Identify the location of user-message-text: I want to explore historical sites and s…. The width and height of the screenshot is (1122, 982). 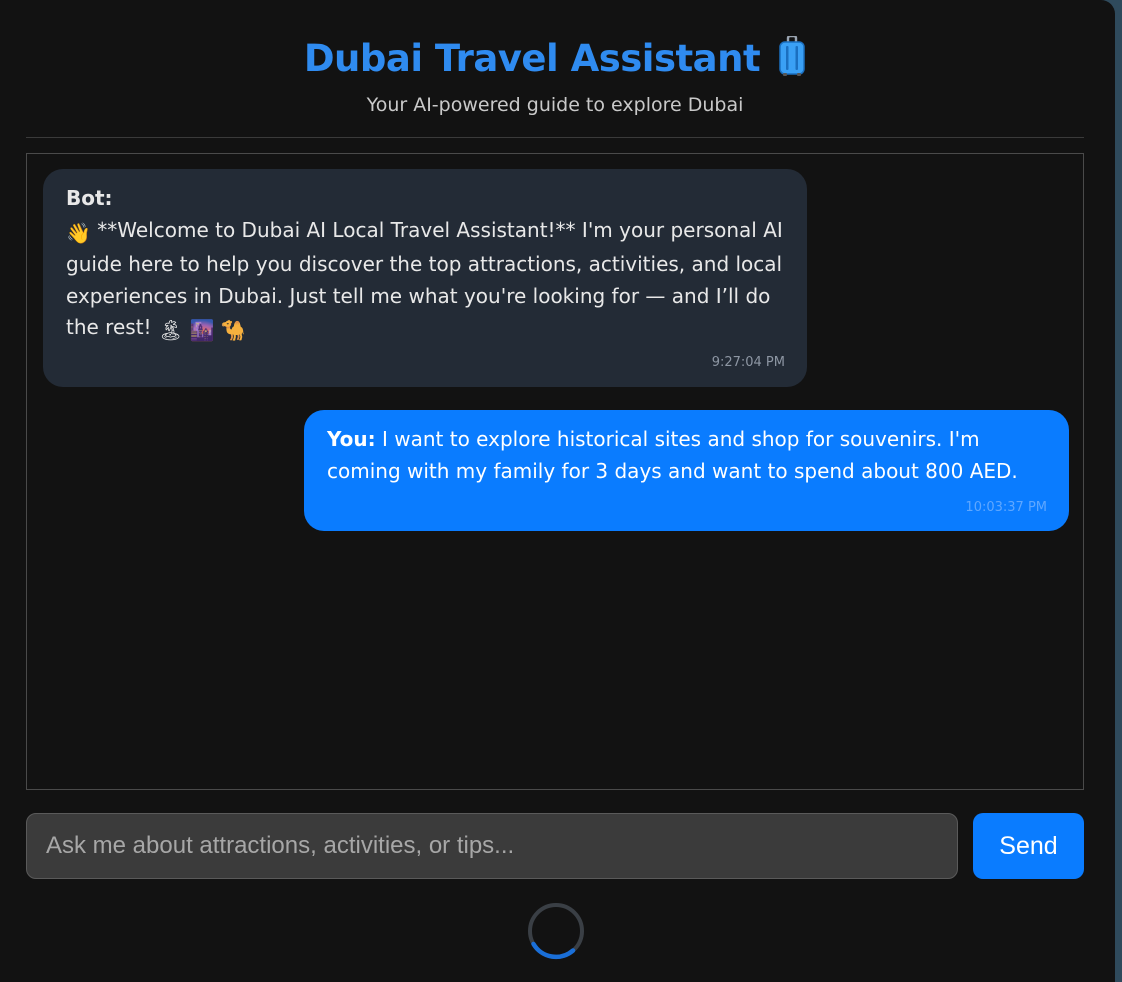
(672, 455).